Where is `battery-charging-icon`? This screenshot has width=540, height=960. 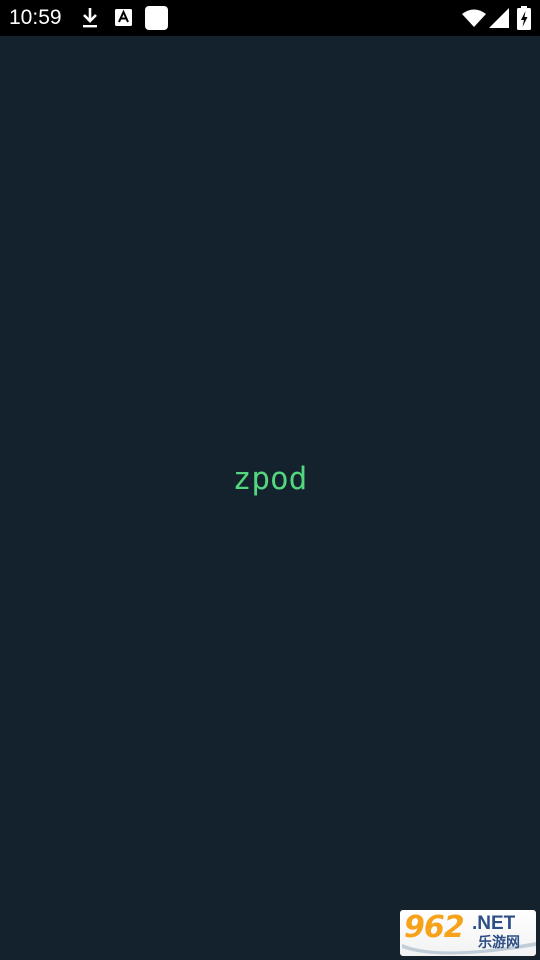
battery-charging-icon is located at coordinates (524, 18).